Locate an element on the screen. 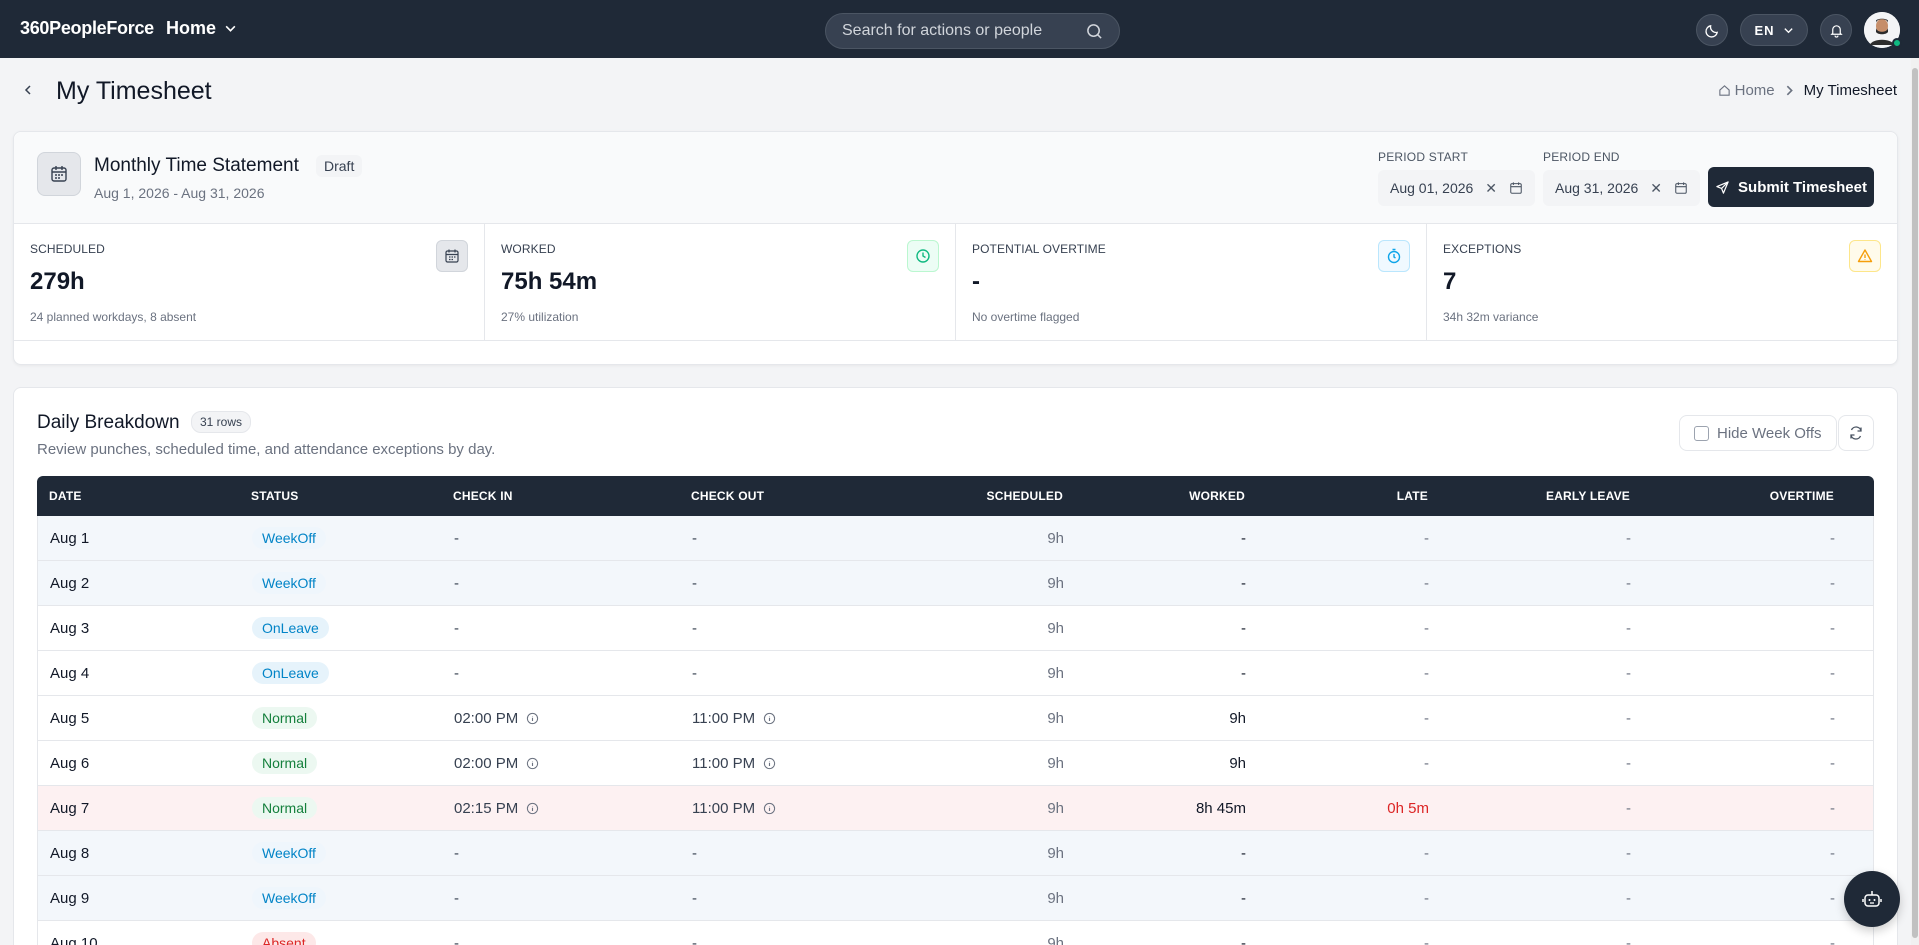  theme-toggle-button is located at coordinates (1712, 30).